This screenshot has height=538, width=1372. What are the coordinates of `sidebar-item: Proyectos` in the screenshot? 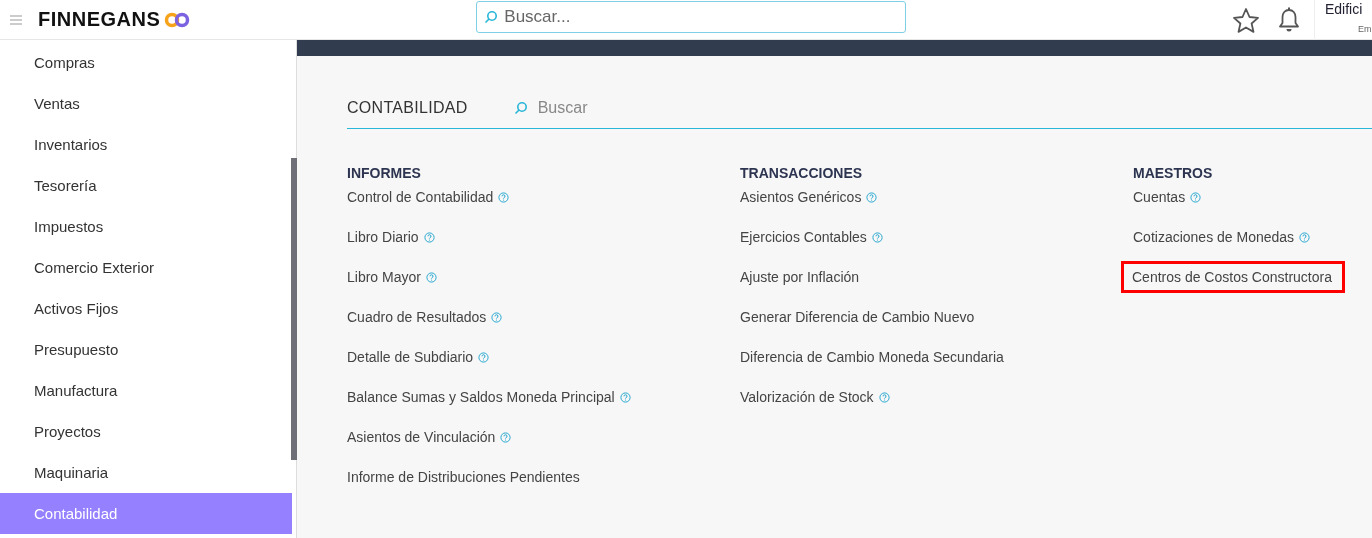 It's located at (146, 431).